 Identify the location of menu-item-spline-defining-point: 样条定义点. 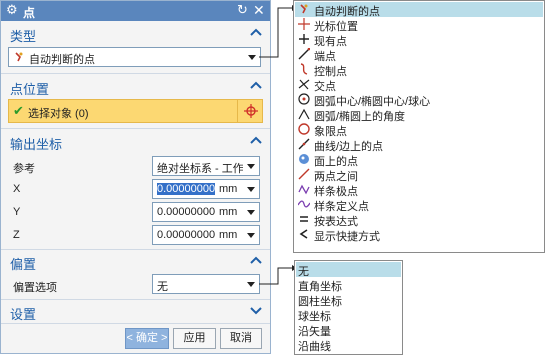
(419, 205).